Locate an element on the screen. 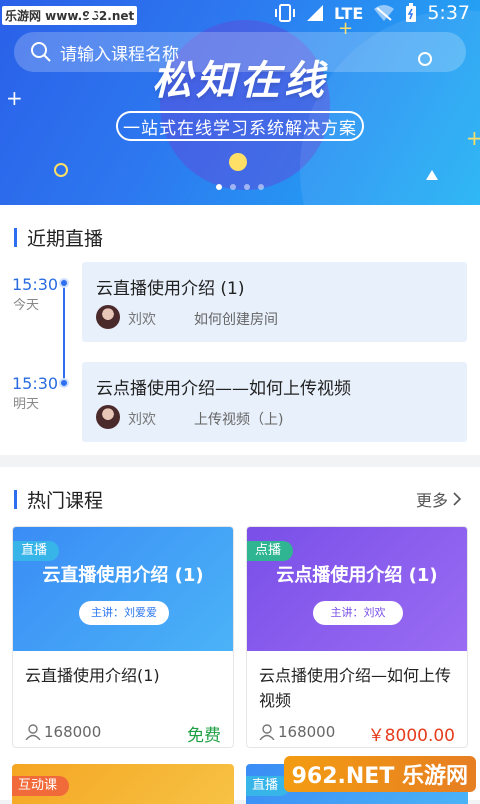  more-label: 更多 is located at coordinates (431, 500).